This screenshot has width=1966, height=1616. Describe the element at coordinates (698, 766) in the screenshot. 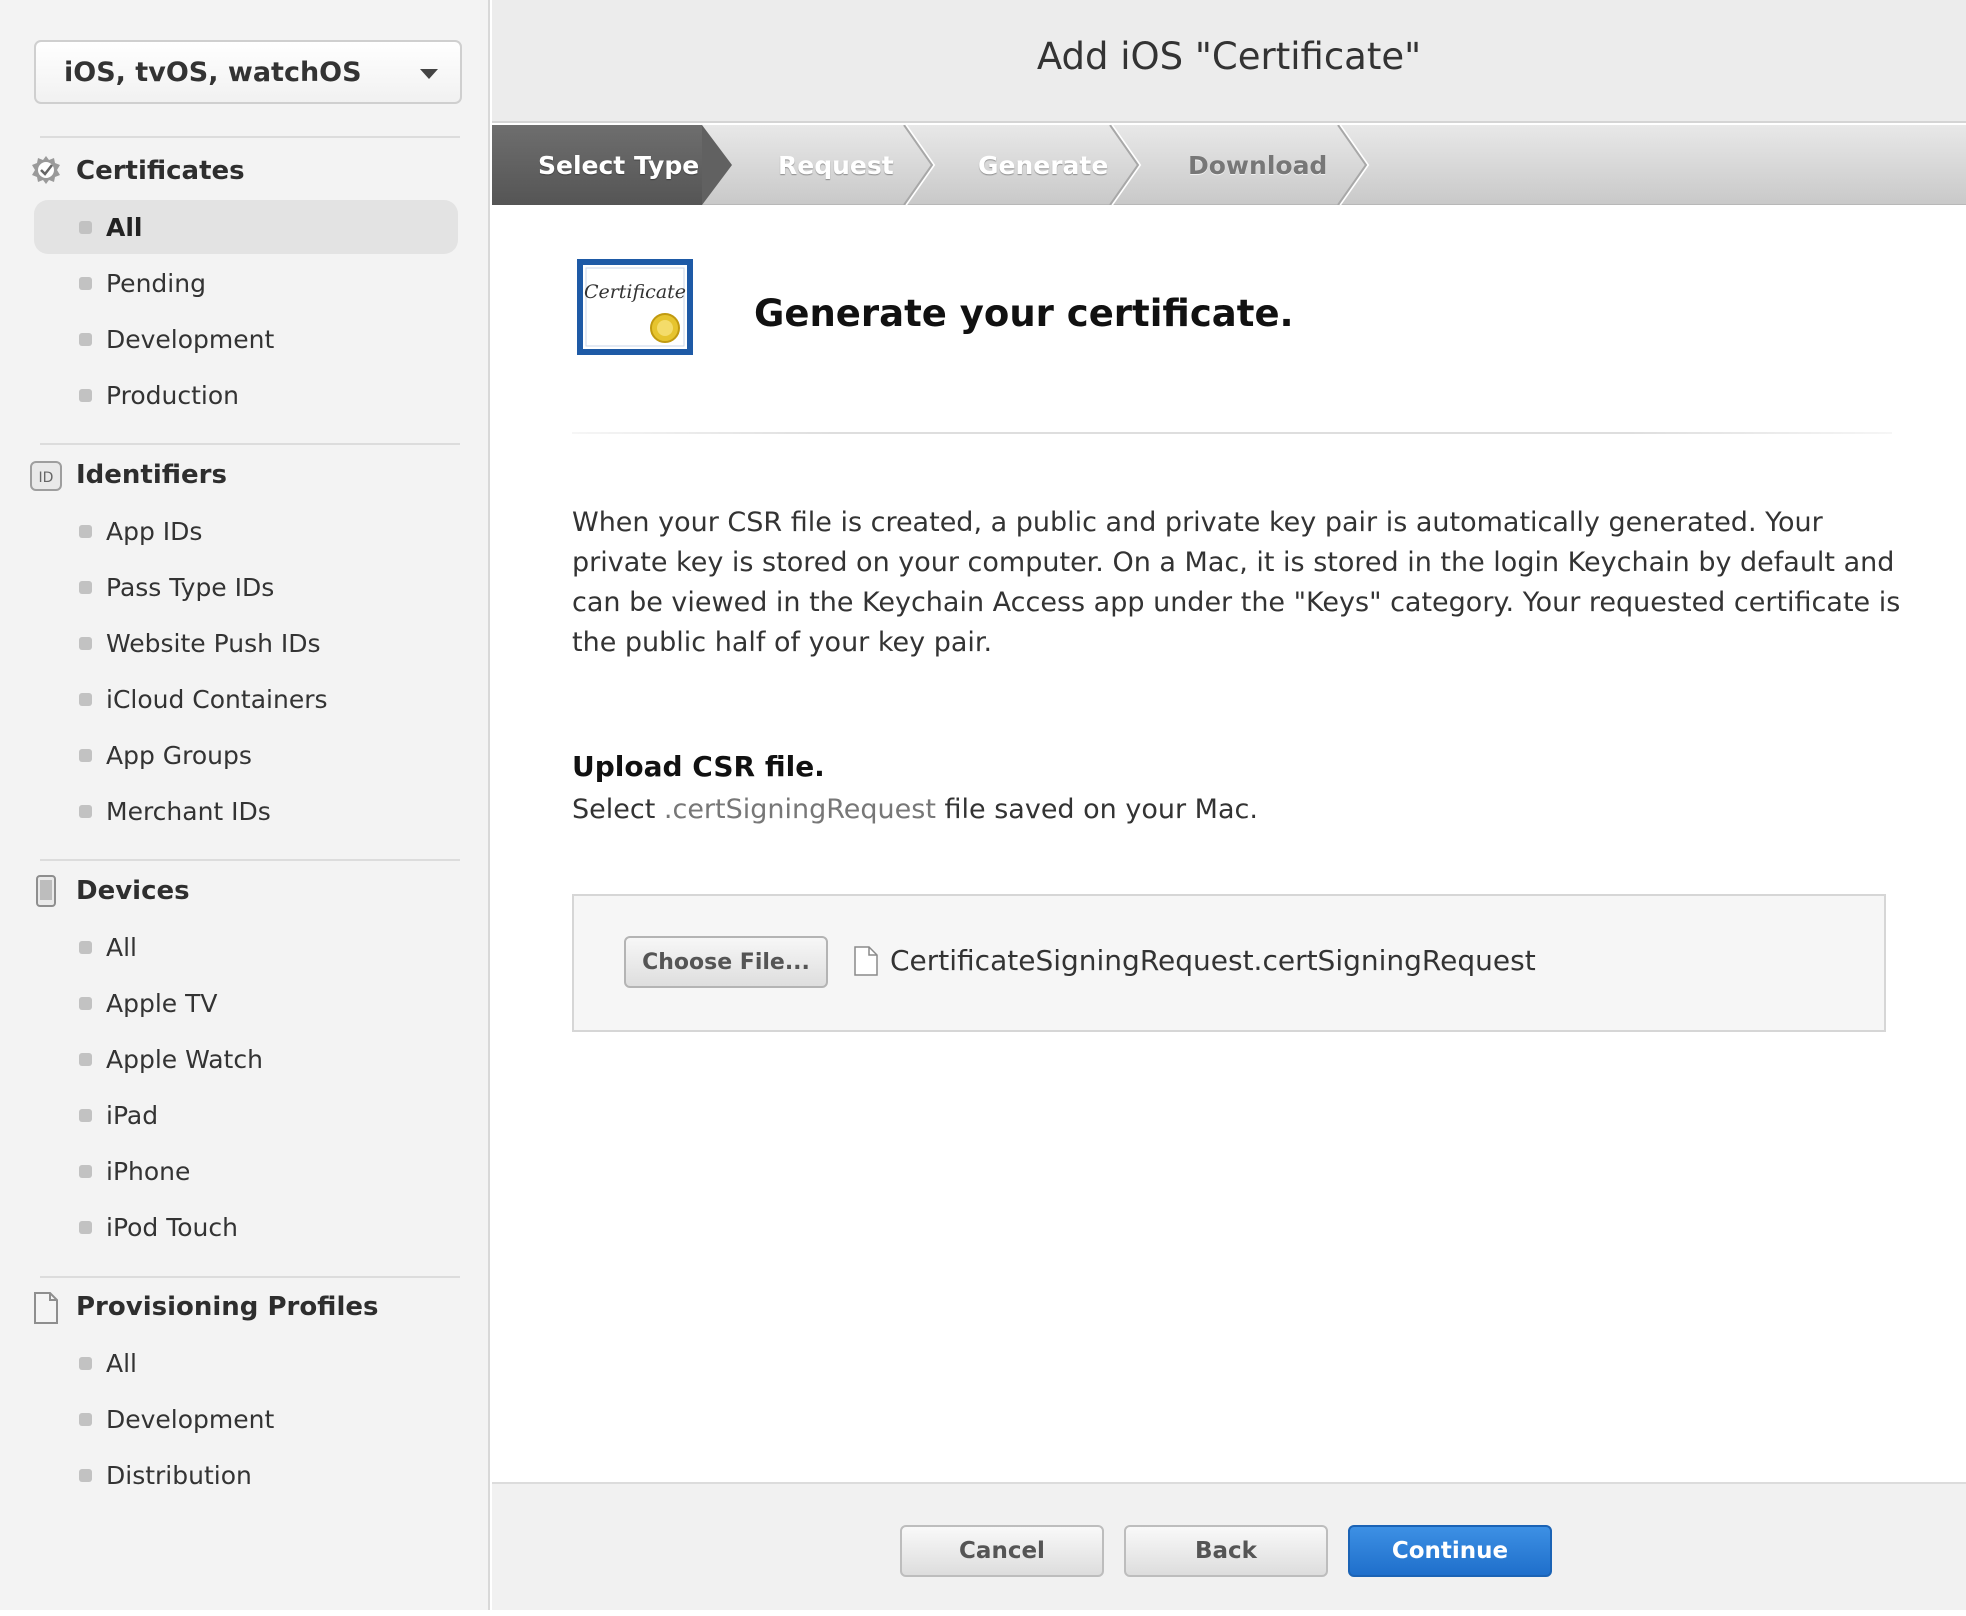

I see `upload-heading: Upload CSR file.` at that location.